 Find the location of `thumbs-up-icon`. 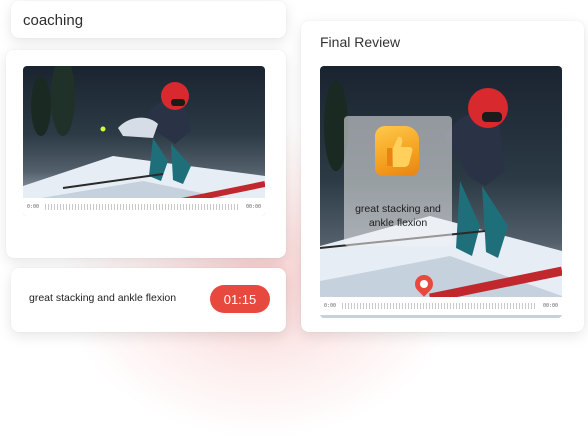

thumbs-up-icon is located at coordinates (397, 151).